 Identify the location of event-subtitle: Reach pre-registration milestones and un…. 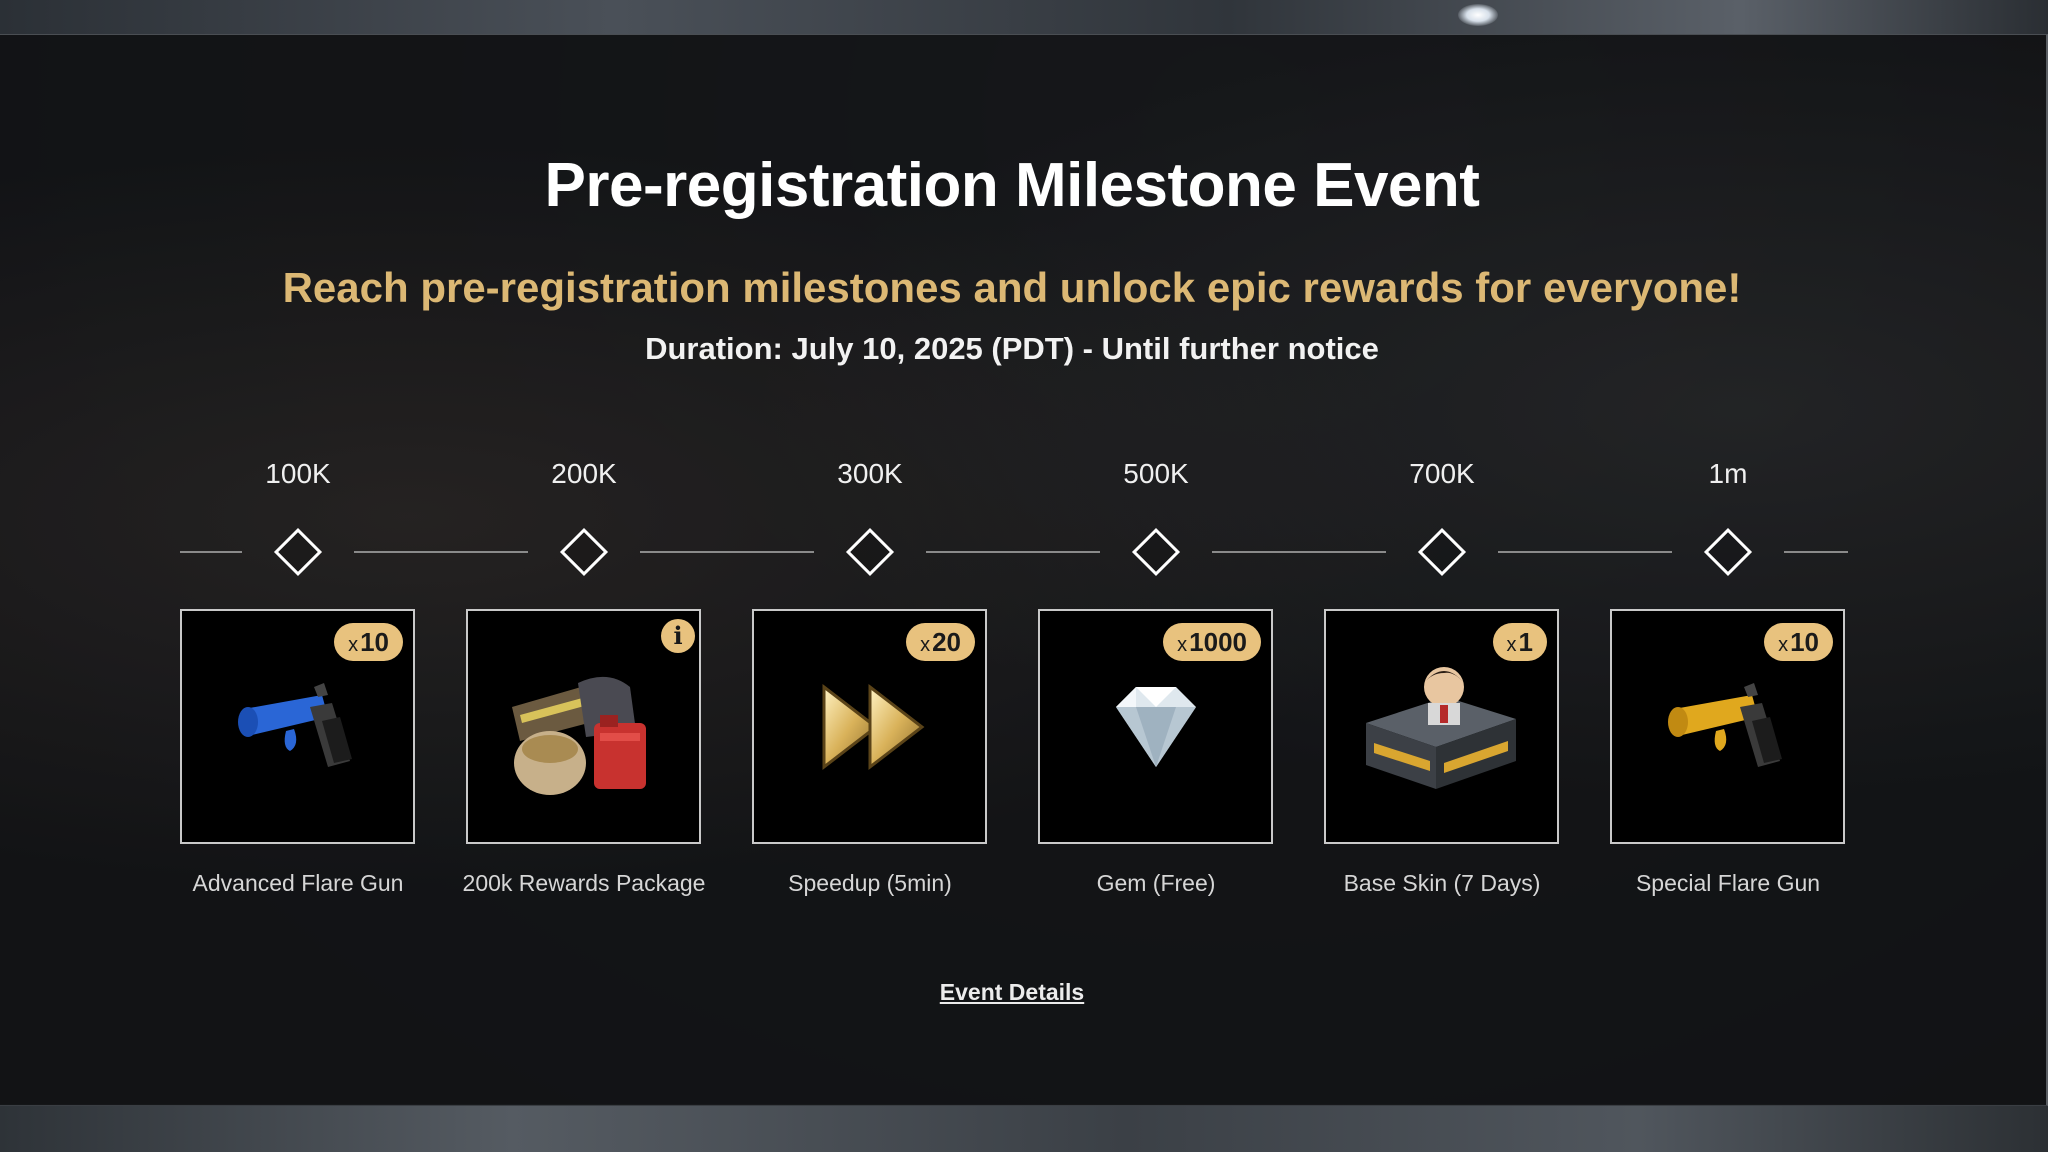
(1012, 287).